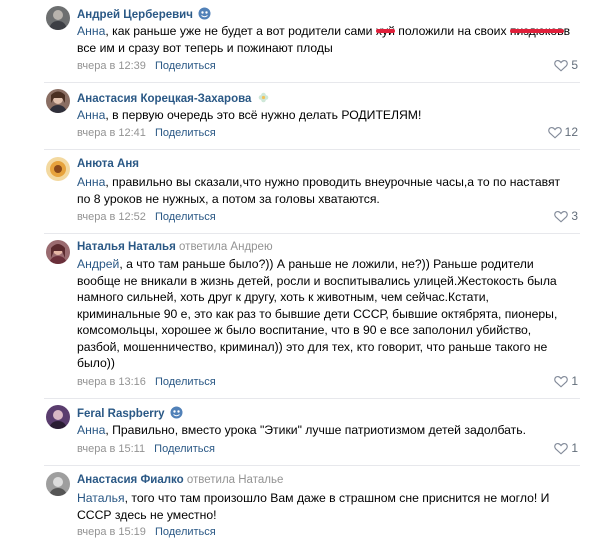  I want to click on mention-link: Наталья, so click(101, 498).